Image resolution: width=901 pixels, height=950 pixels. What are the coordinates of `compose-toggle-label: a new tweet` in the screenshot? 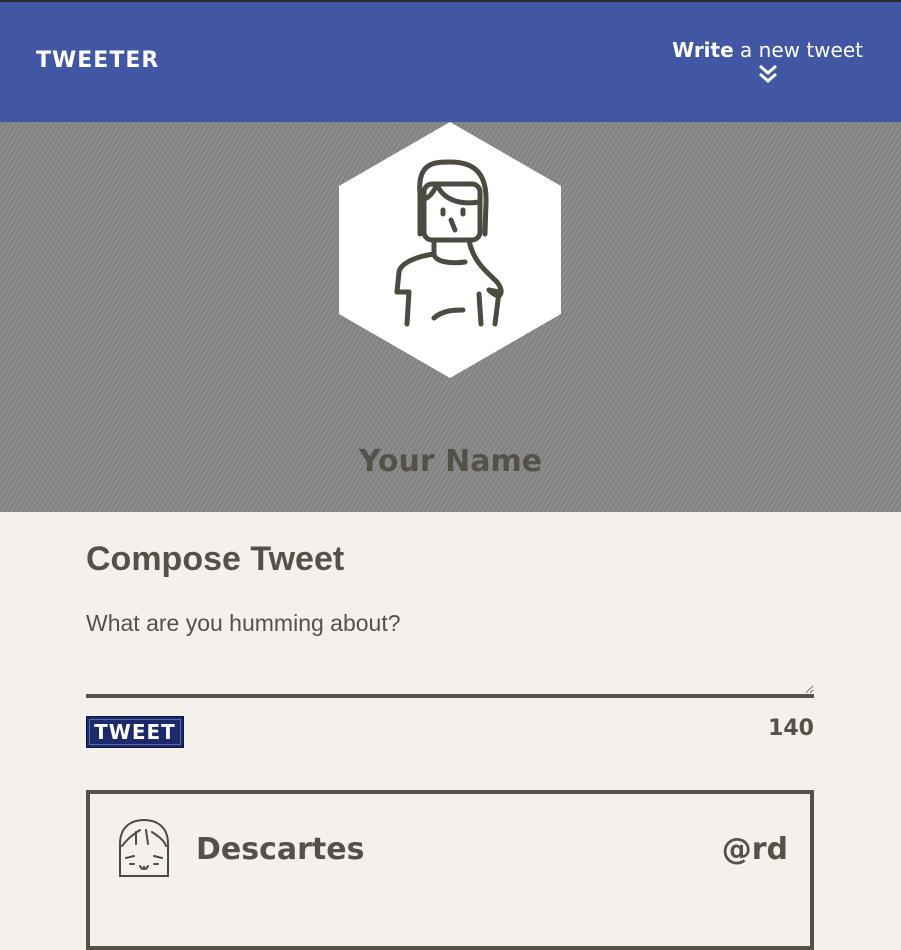 It's located at (798, 50).